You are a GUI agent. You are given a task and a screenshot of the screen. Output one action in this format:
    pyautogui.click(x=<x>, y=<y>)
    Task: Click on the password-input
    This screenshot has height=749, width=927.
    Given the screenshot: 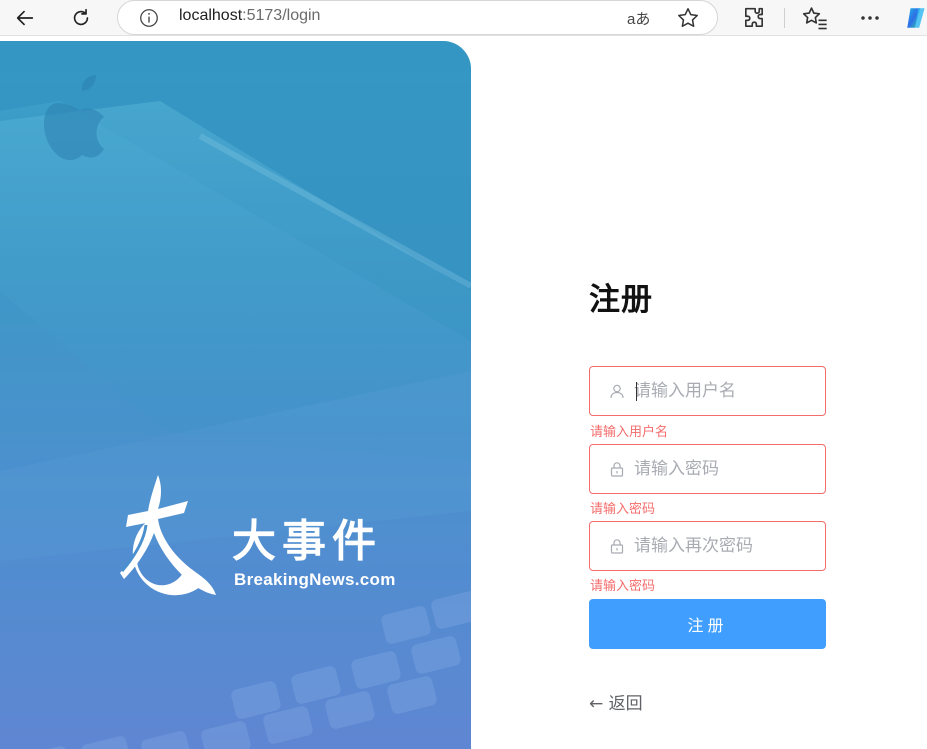 What is the action you would take?
    pyautogui.click(x=726, y=469)
    